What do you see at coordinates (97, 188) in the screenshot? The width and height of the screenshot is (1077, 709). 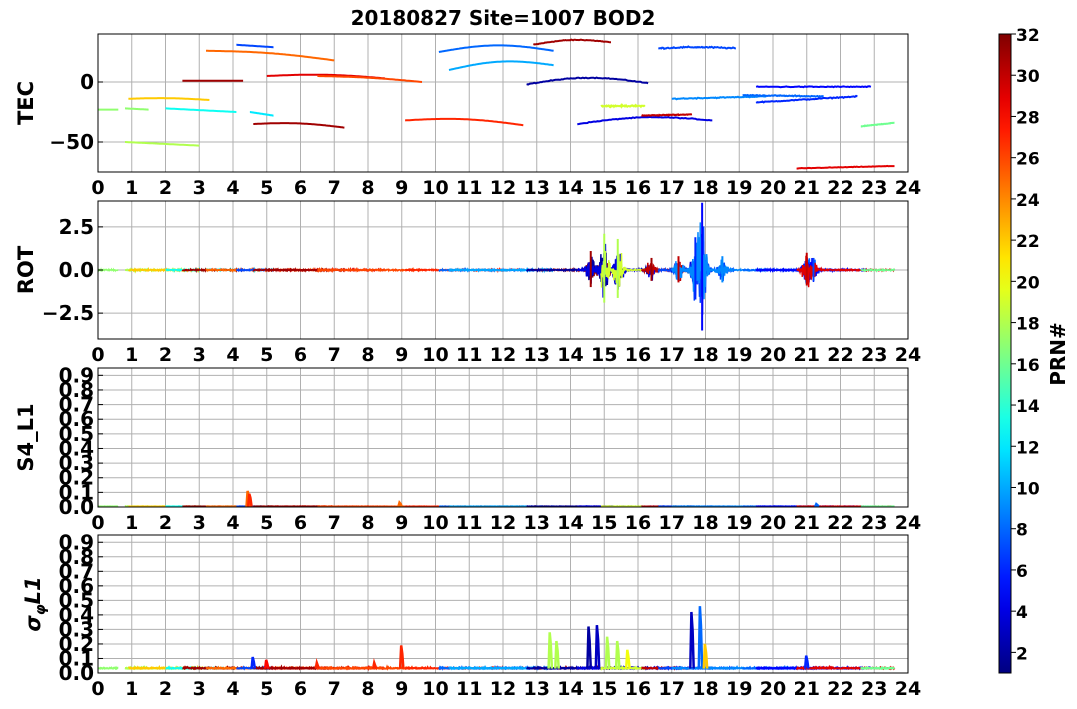 I see `x-tick-label: 0` at bounding box center [97, 188].